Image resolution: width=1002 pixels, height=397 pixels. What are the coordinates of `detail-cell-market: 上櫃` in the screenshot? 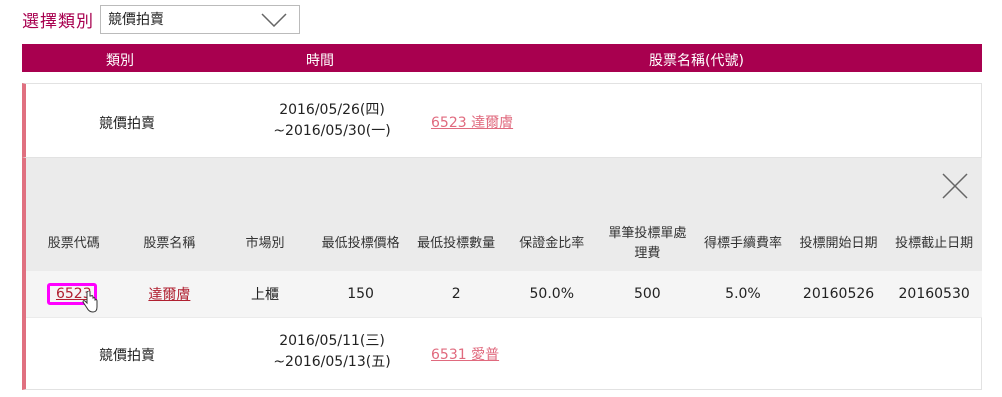 It's located at (264, 295).